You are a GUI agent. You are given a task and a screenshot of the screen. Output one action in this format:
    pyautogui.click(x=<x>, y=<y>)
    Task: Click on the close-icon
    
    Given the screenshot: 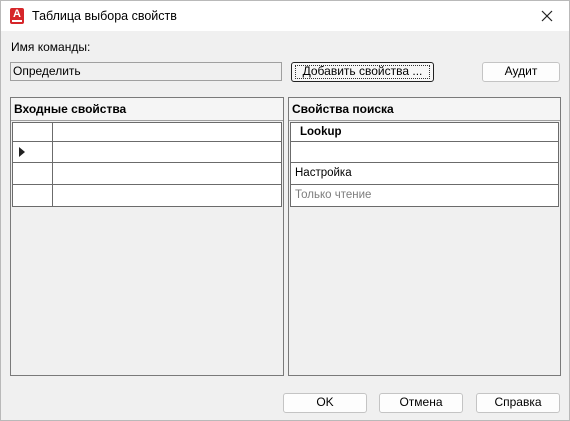 What is the action you would take?
    pyautogui.click(x=547, y=16)
    